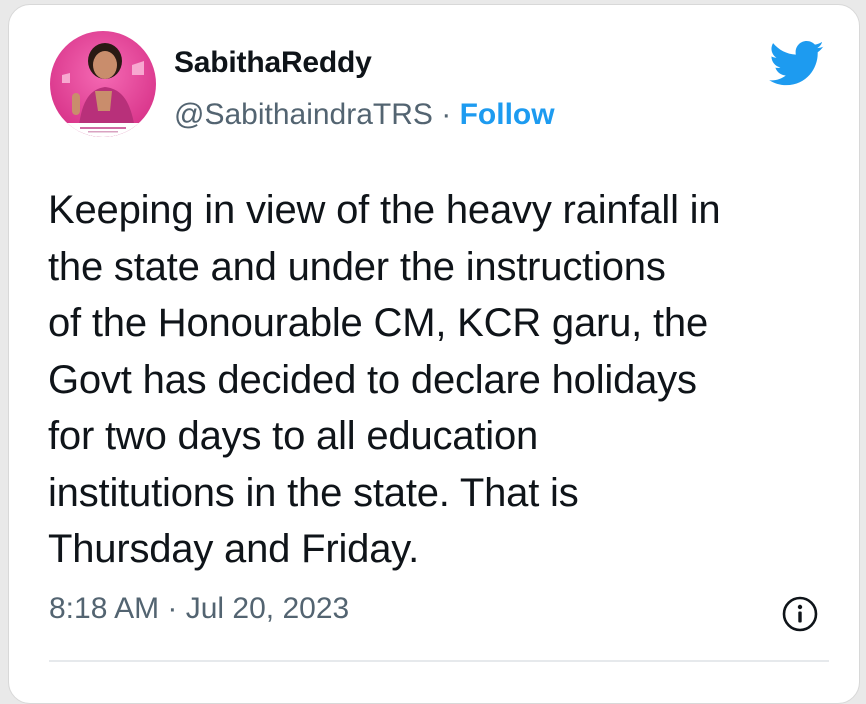 The height and width of the screenshot is (704, 866). What do you see at coordinates (507, 114) in the screenshot?
I see `follow-button: Follow` at bounding box center [507, 114].